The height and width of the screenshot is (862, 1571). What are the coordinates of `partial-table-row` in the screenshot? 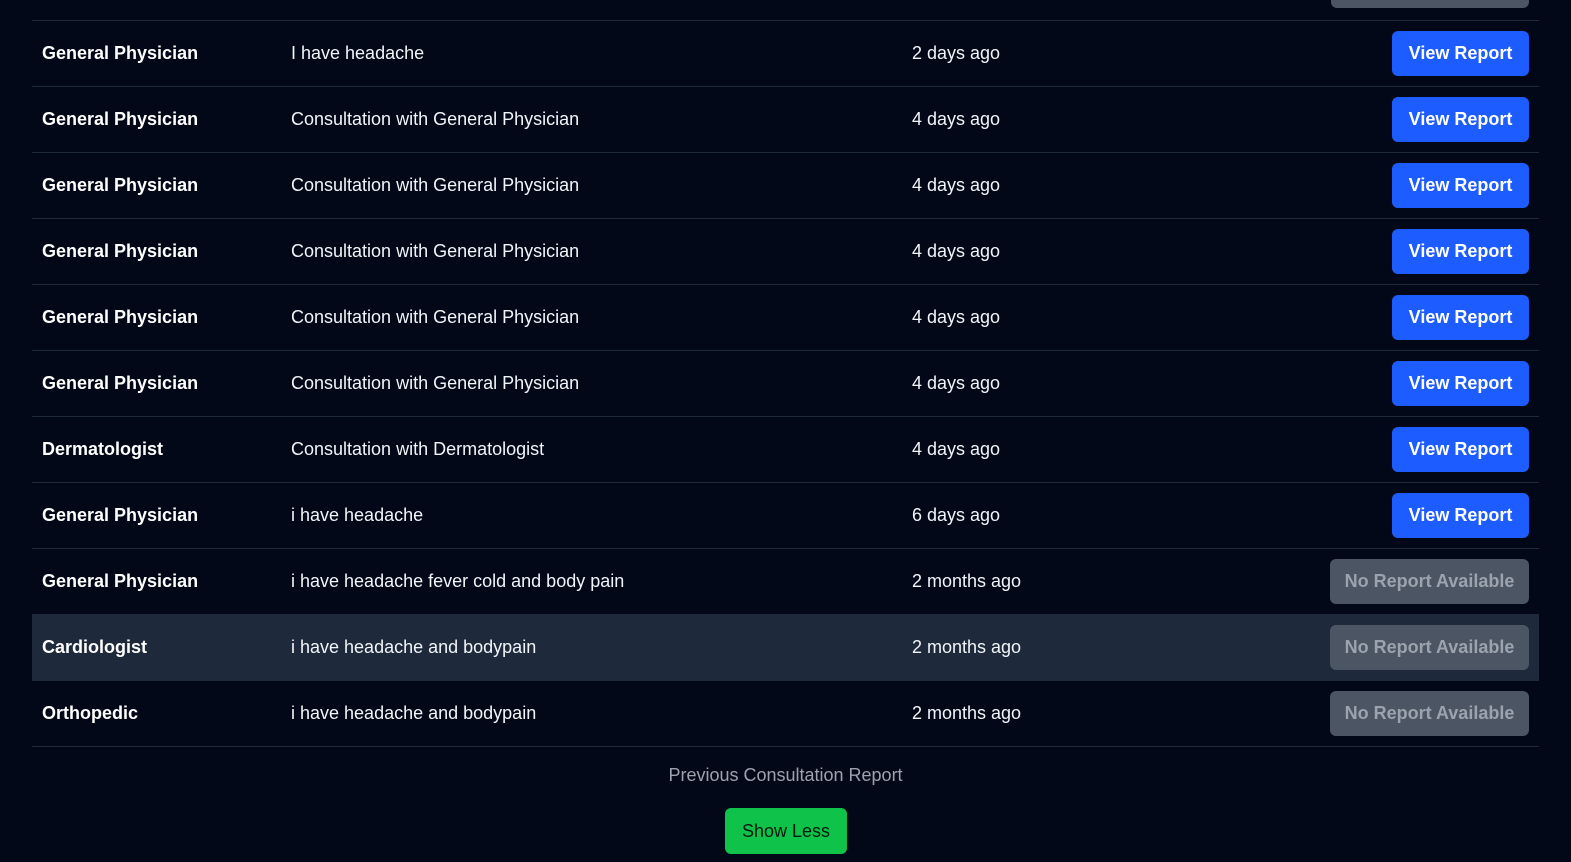 It's located at (785, 10).